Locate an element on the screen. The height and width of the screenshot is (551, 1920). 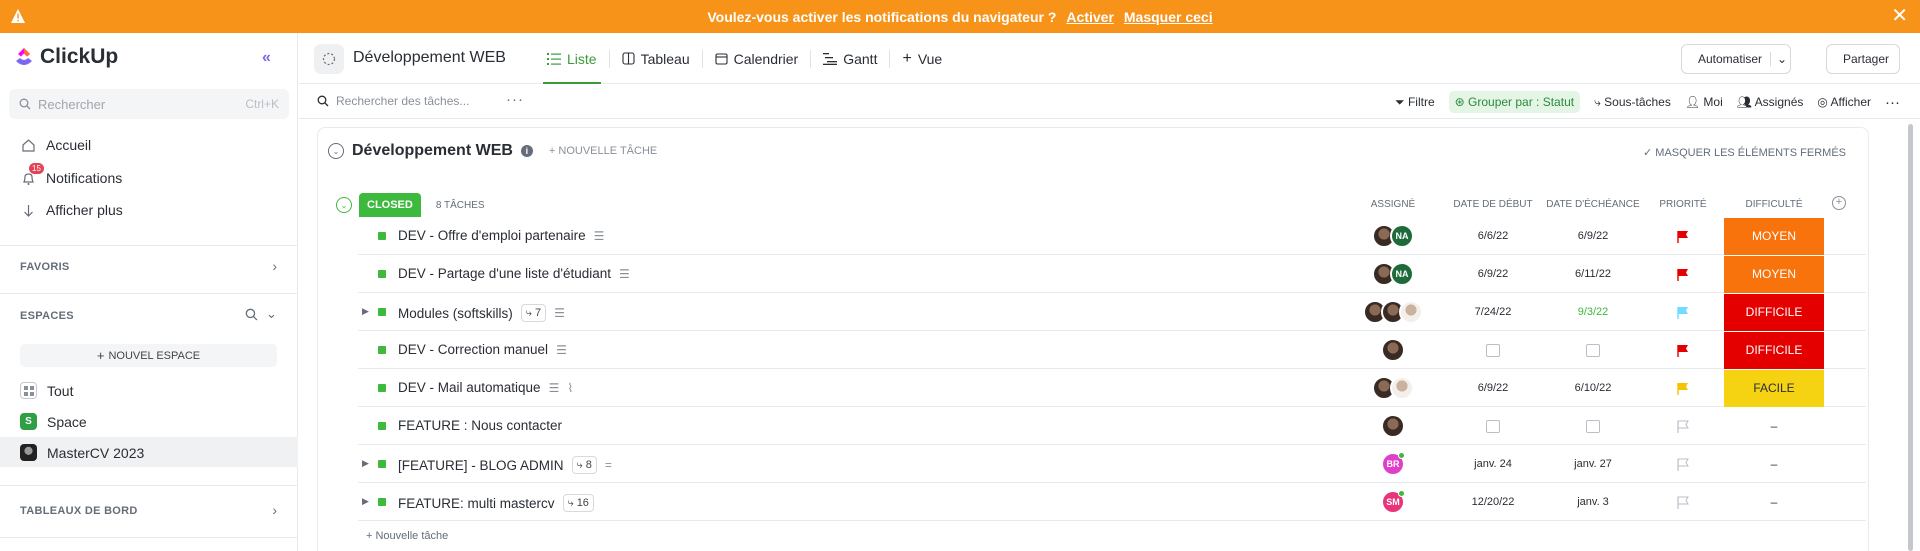
sidebar-item-home: Accueil is located at coordinates (55, 145).